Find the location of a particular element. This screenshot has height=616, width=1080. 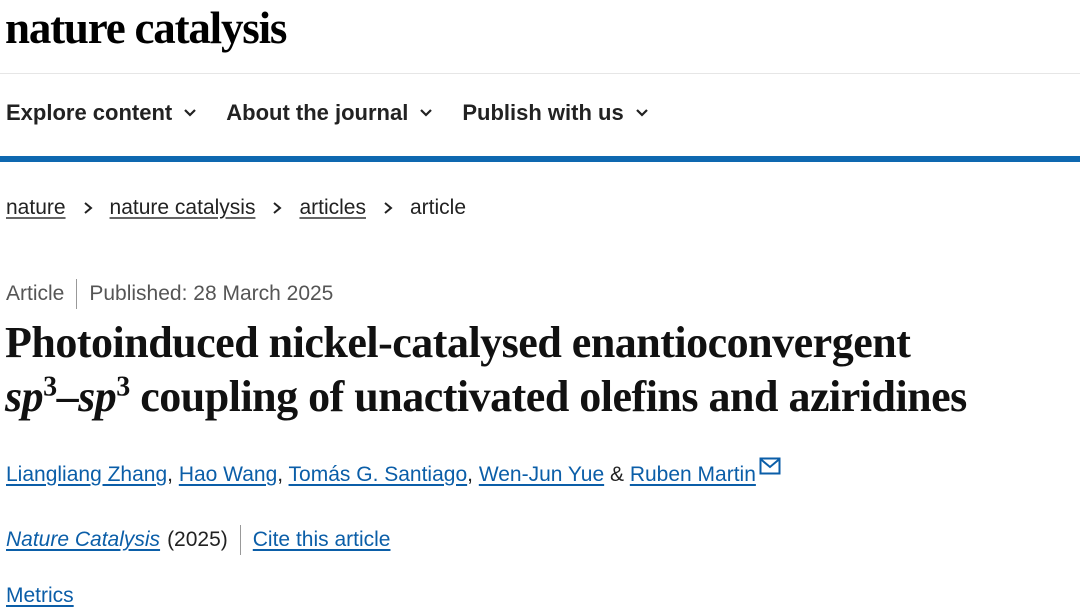

nav-accent-bar is located at coordinates (540, 159).